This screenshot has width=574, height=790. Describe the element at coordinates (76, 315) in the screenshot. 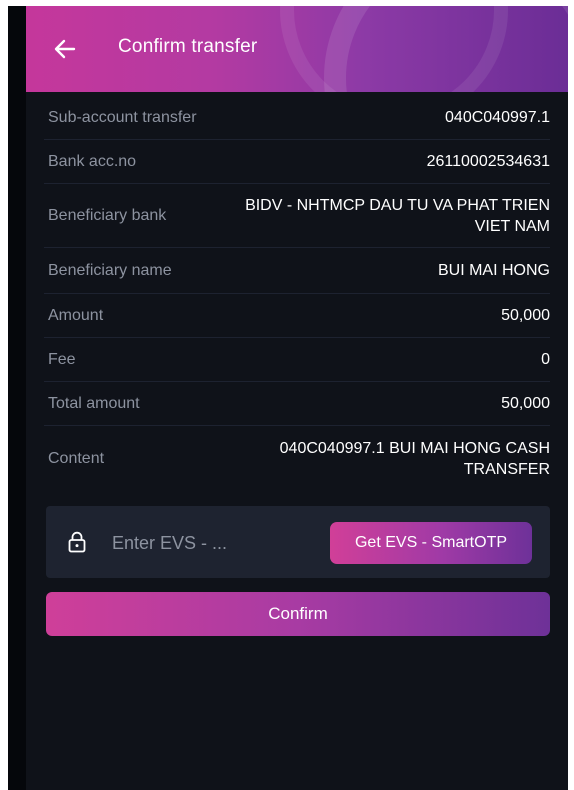

I see `detail-label: Amount` at that location.